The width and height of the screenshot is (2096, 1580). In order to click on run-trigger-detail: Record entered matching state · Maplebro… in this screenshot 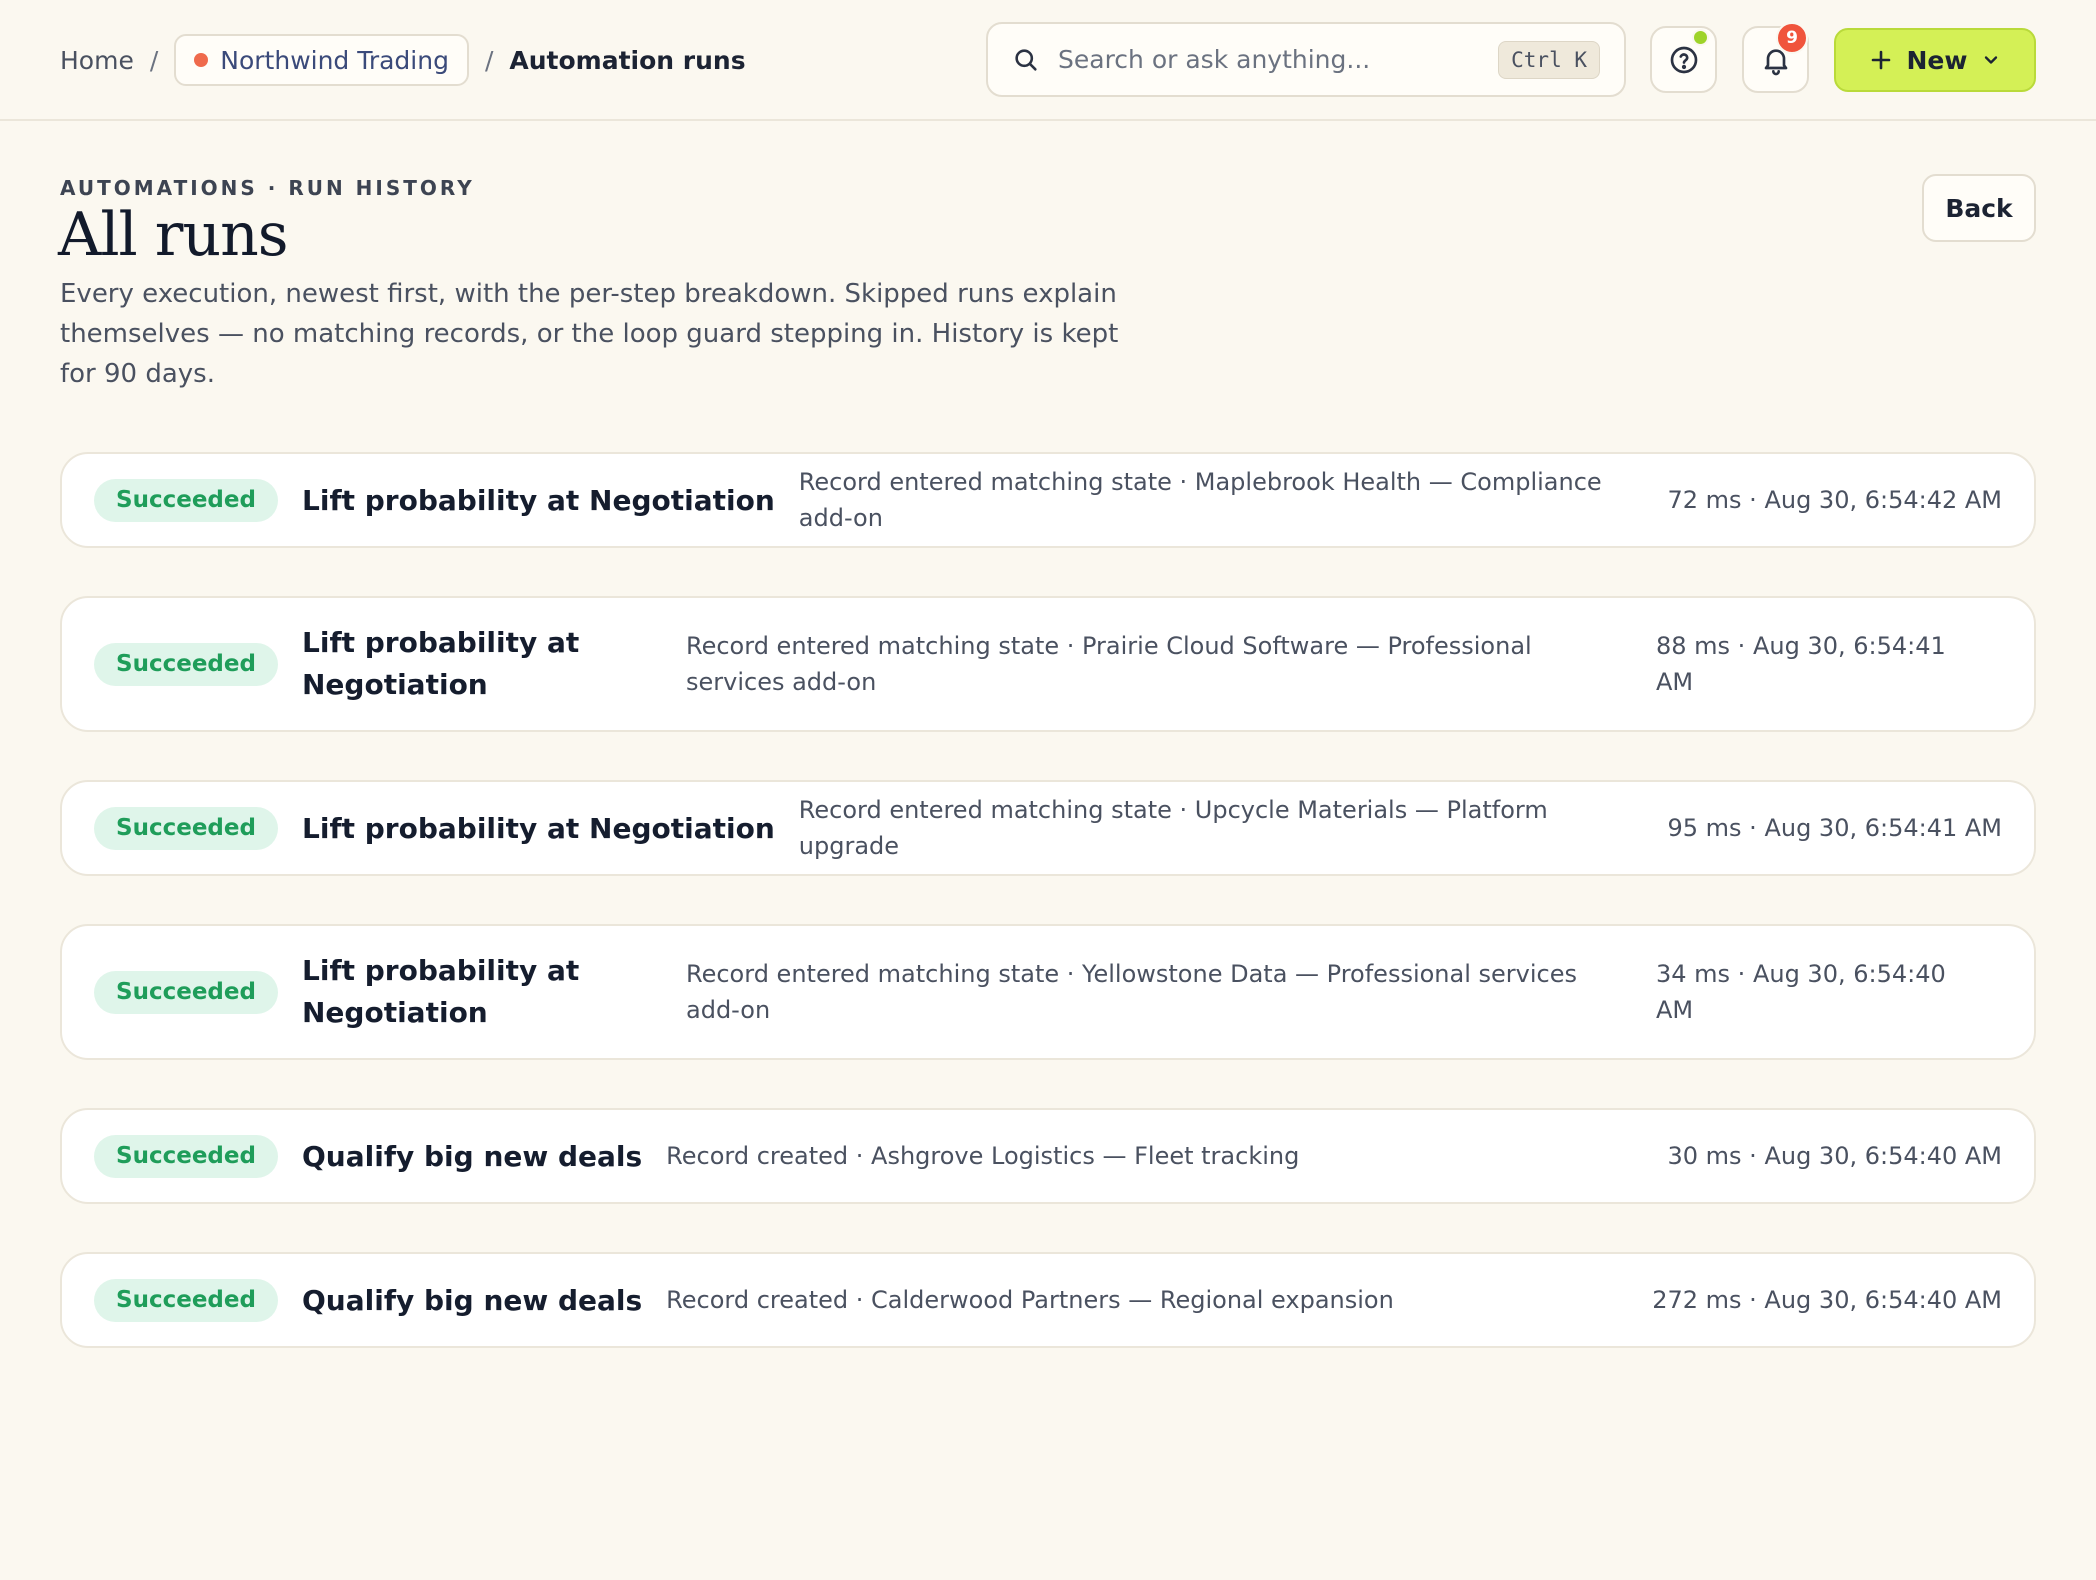, I will do `click(1200, 500)`.